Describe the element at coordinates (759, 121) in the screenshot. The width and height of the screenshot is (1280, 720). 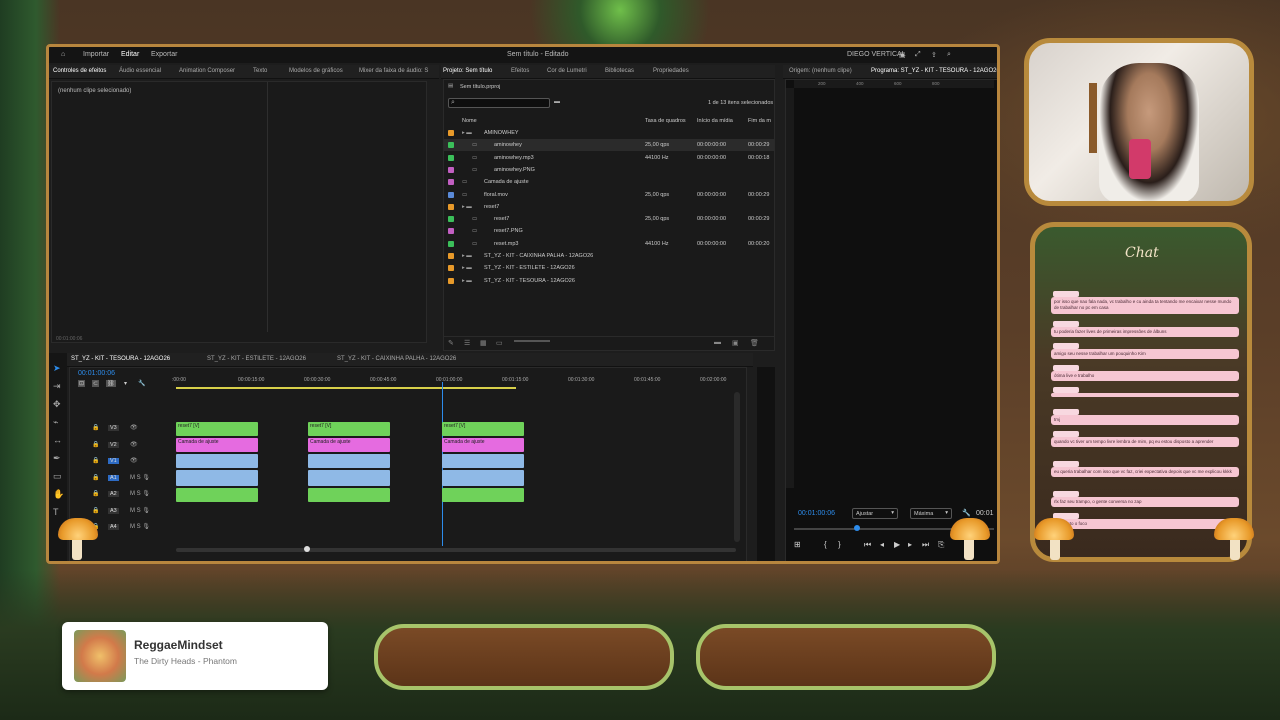
I see `header-end: Fim da m` at that location.